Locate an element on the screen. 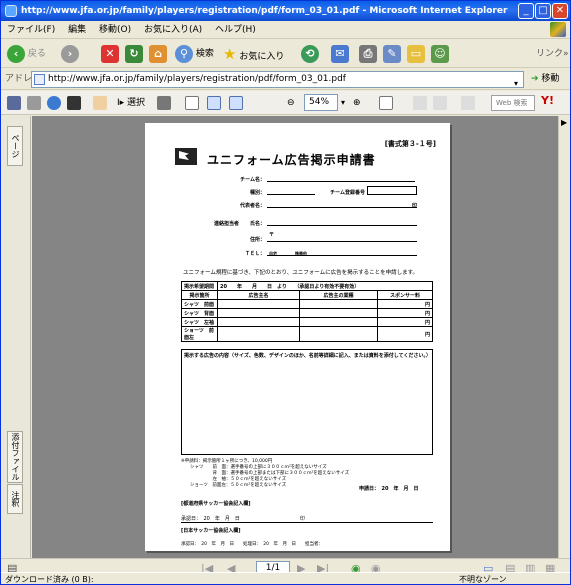 Image resolution: width=571 pixels, height=585 pixels. menu-favorites: お気に入り(A) is located at coordinates (173, 30).